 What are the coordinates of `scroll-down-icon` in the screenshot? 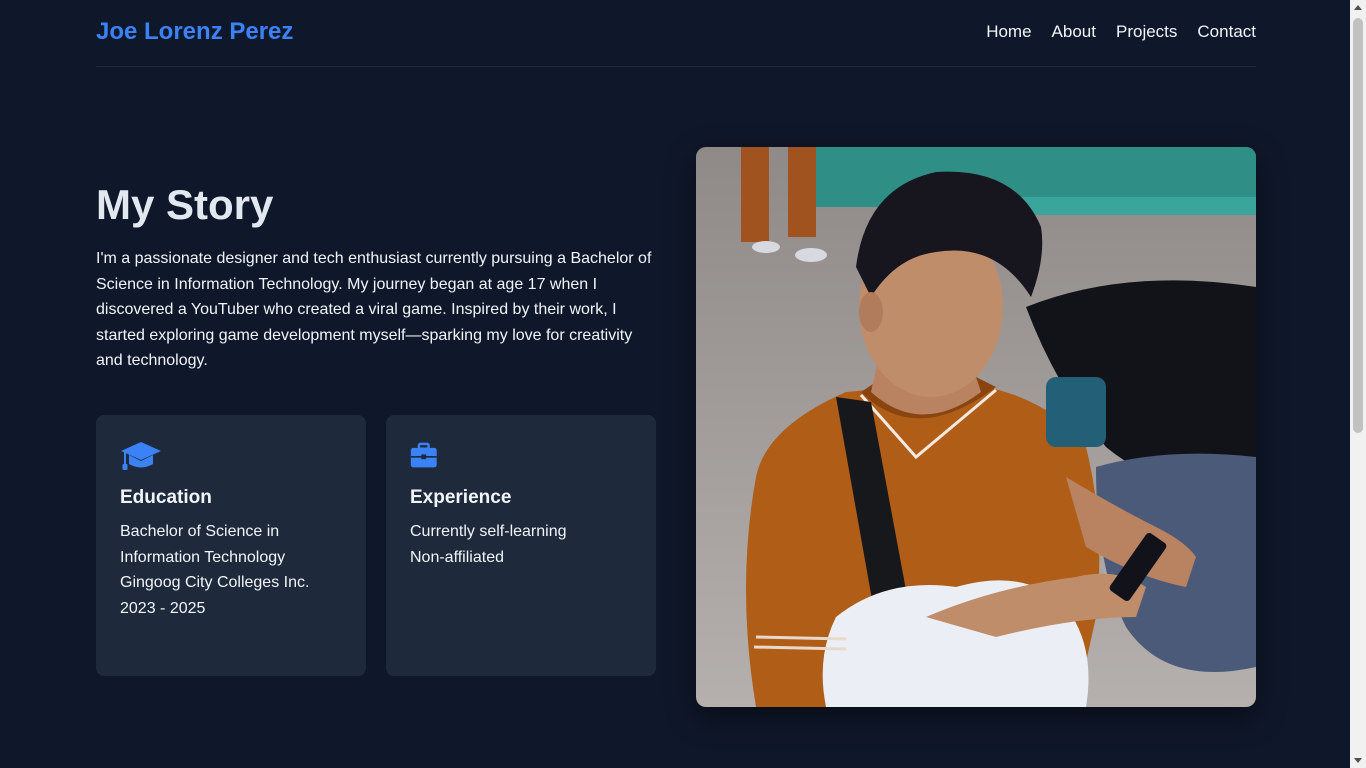 It's located at (1358, 760).